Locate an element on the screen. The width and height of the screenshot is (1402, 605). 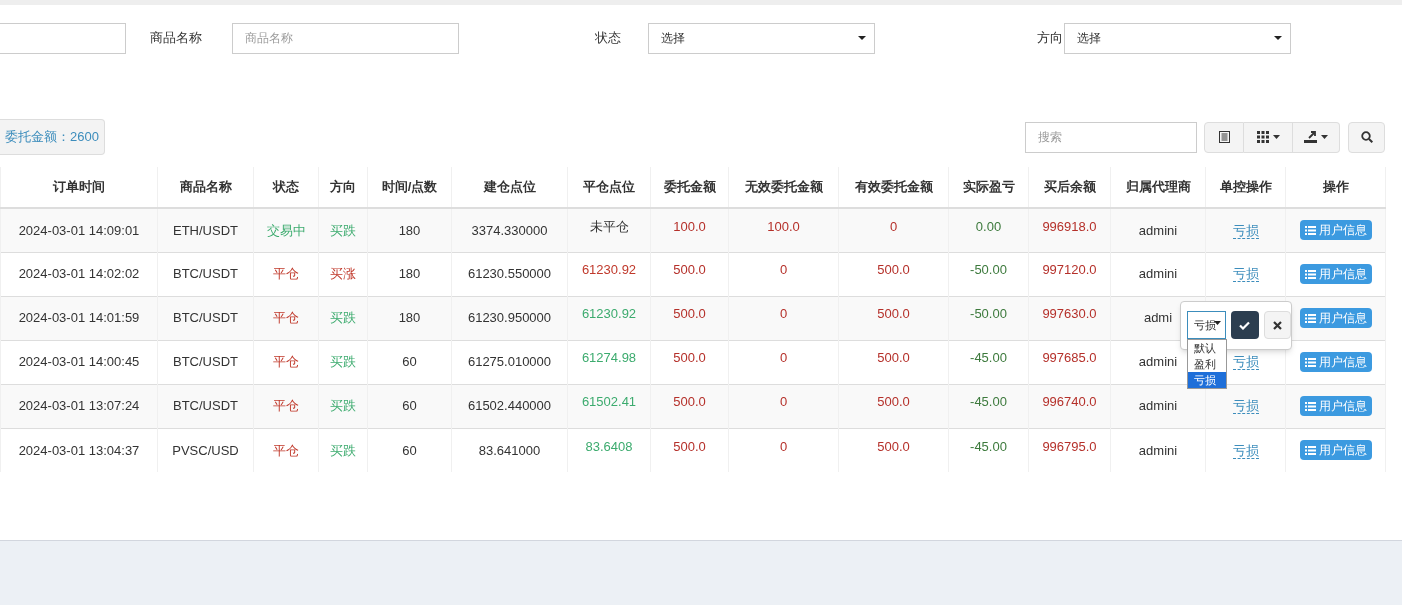
column-header: 状态 is located at coordinates (286, 187).